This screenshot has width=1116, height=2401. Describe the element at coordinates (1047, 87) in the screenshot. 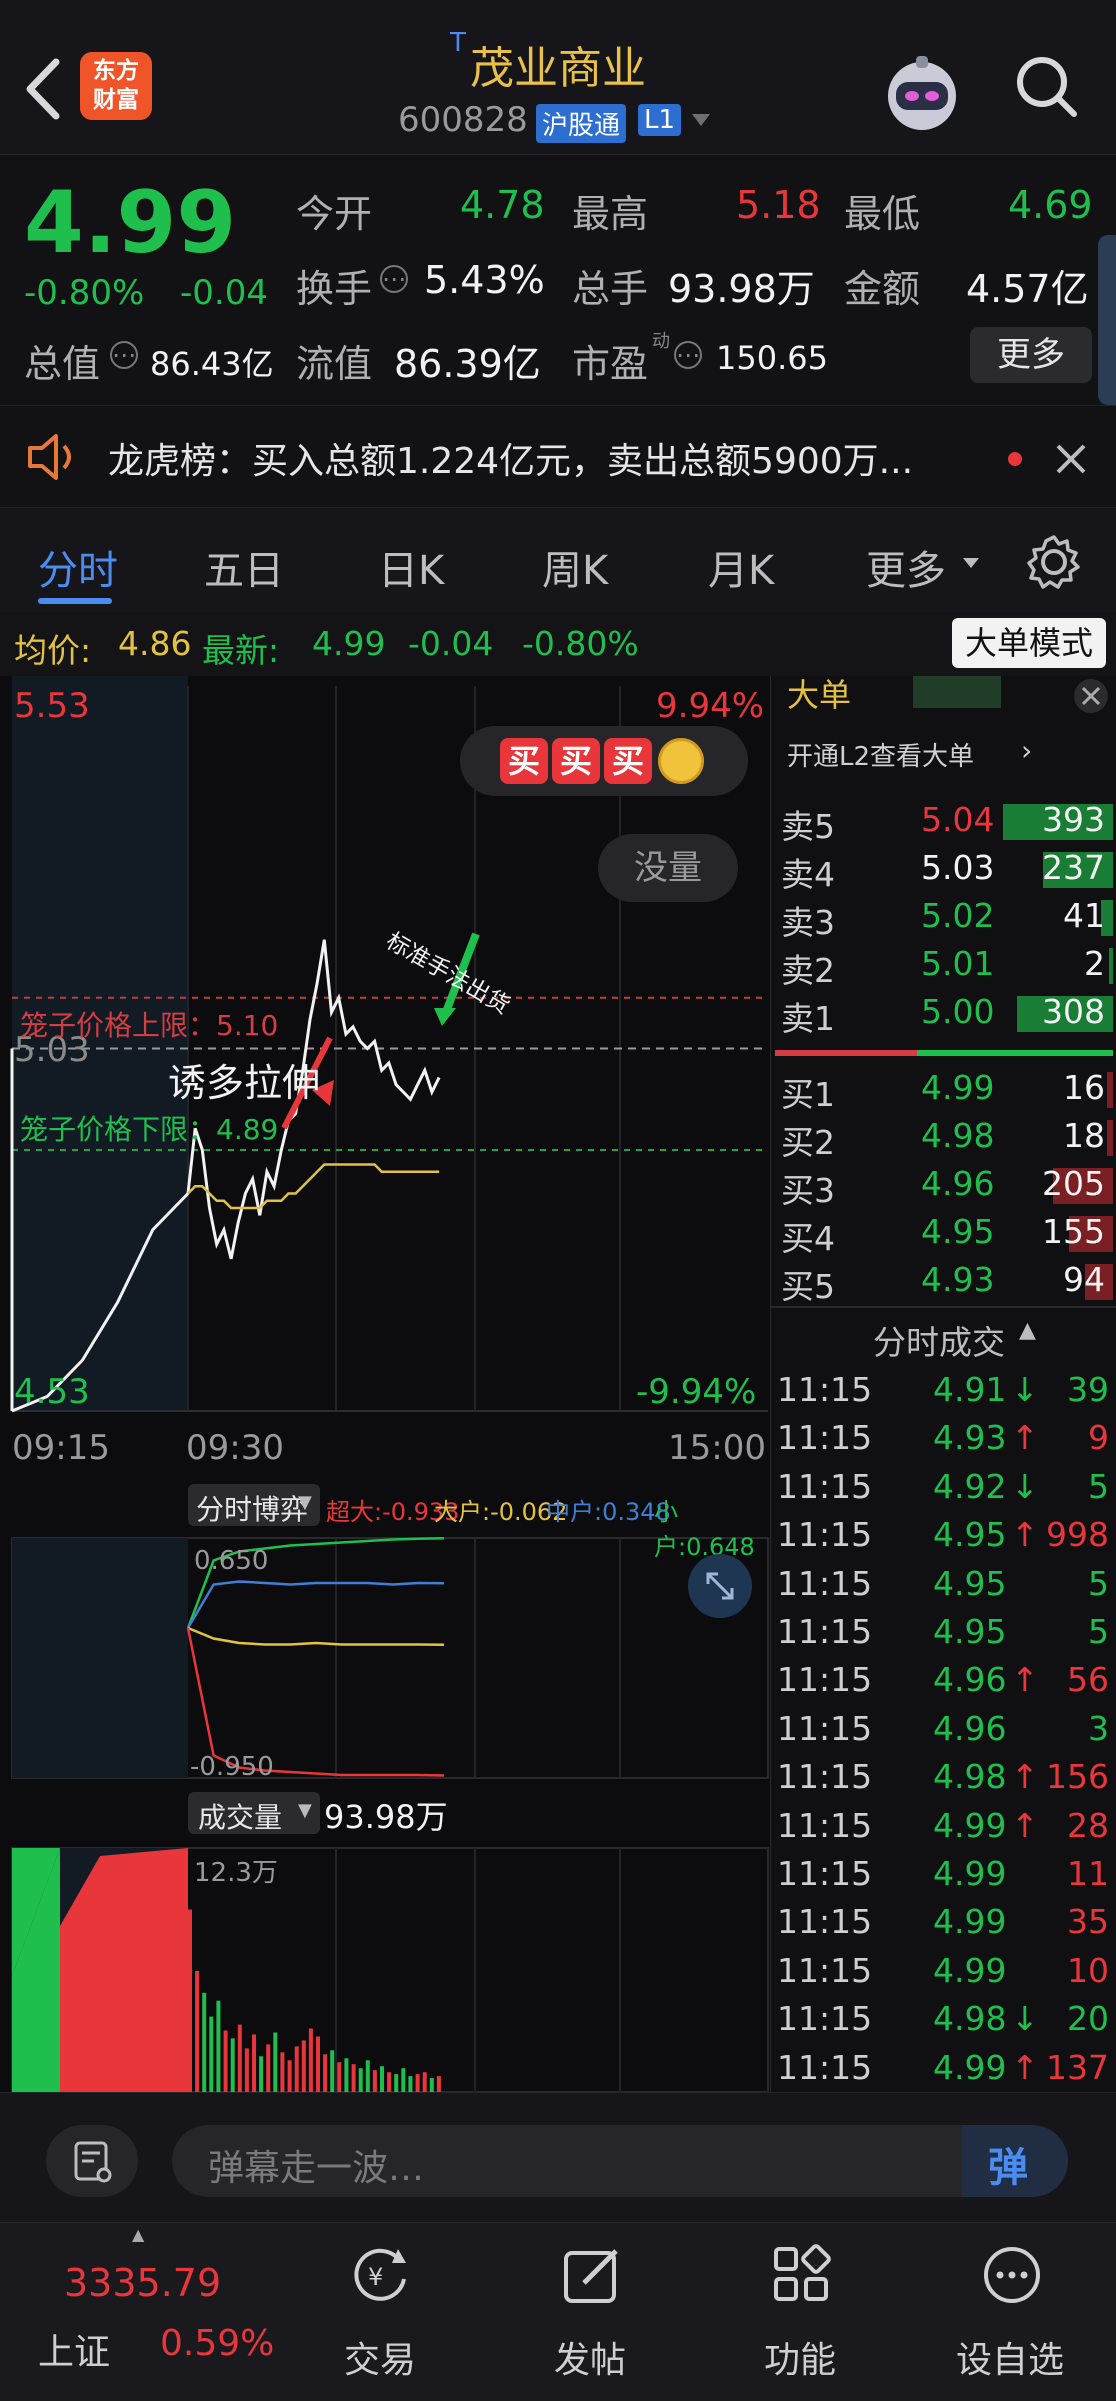

I see `search-icon` at that location.